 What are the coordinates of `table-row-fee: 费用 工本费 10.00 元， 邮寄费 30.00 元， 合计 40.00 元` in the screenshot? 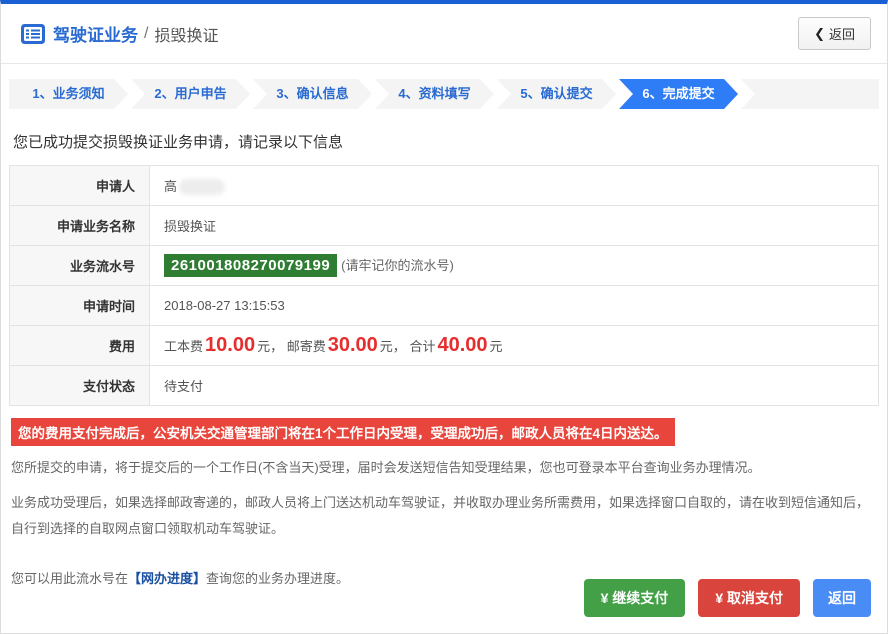 It's located at (444, 345).